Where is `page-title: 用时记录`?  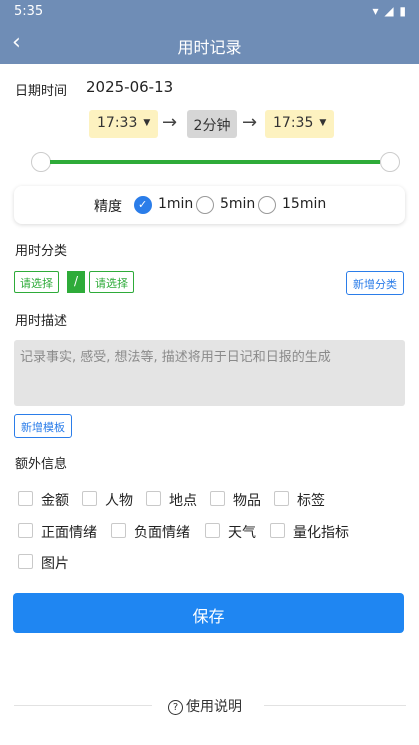 page-title: 用时记录 is located at coordinates (209, 47).